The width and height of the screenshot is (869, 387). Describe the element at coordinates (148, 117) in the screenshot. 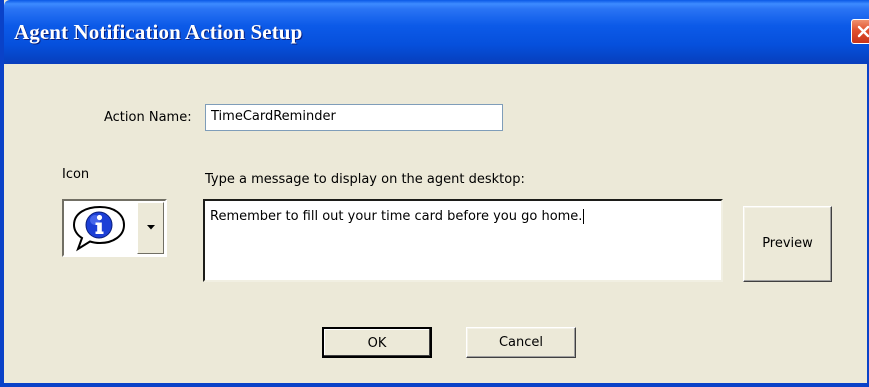

I see `action-name-label: Action Name:` at that location.